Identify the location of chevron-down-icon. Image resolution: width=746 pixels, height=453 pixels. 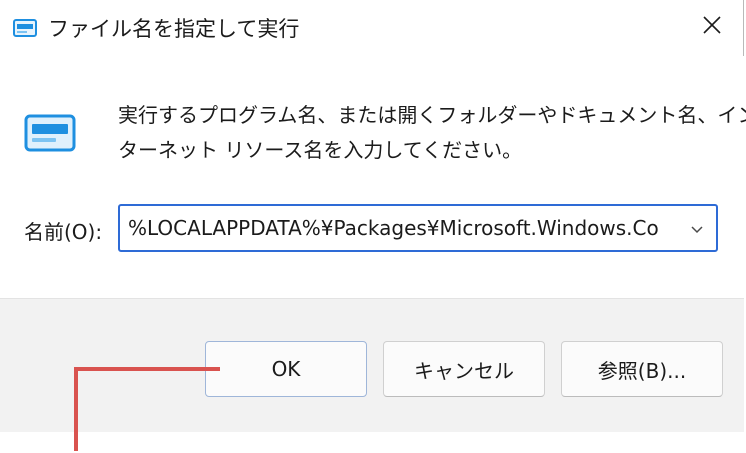
(697, 228).